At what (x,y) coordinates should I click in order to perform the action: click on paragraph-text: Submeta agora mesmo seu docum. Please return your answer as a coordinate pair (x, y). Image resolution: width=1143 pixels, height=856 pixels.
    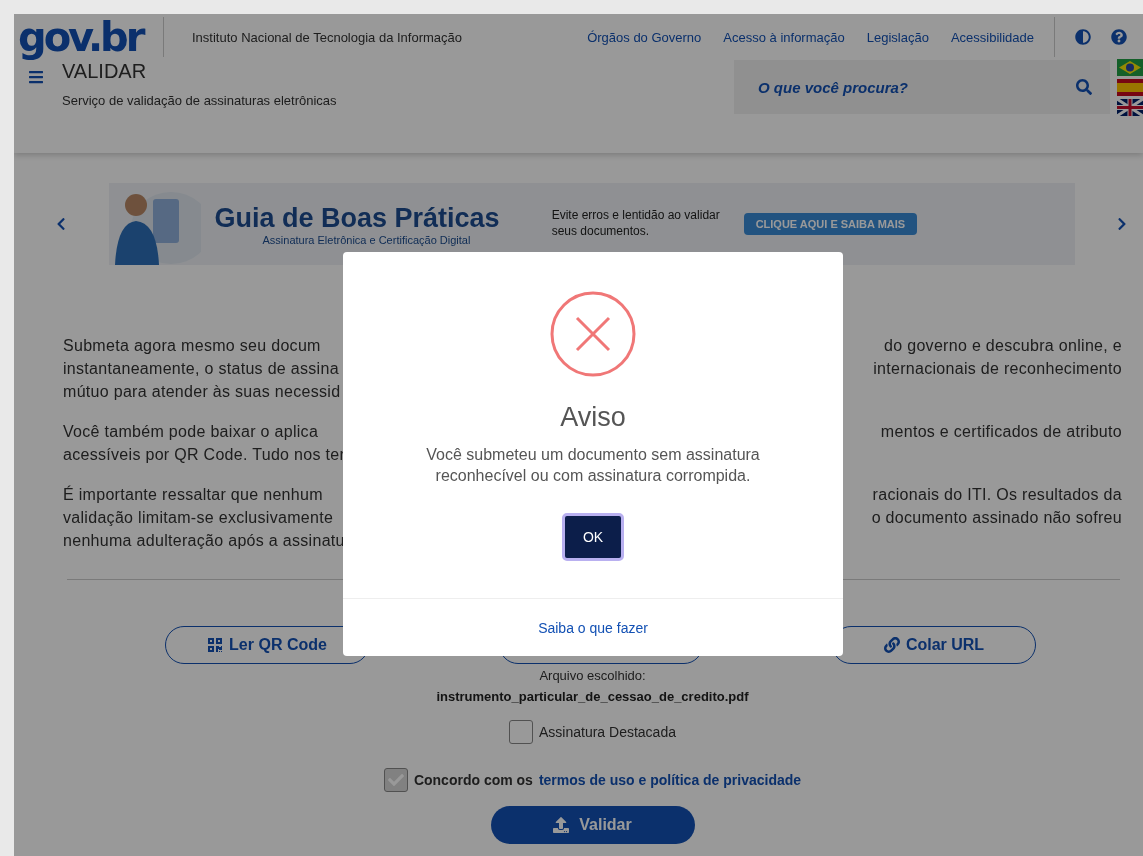
    Looking at the image, I should click on (192, 346).